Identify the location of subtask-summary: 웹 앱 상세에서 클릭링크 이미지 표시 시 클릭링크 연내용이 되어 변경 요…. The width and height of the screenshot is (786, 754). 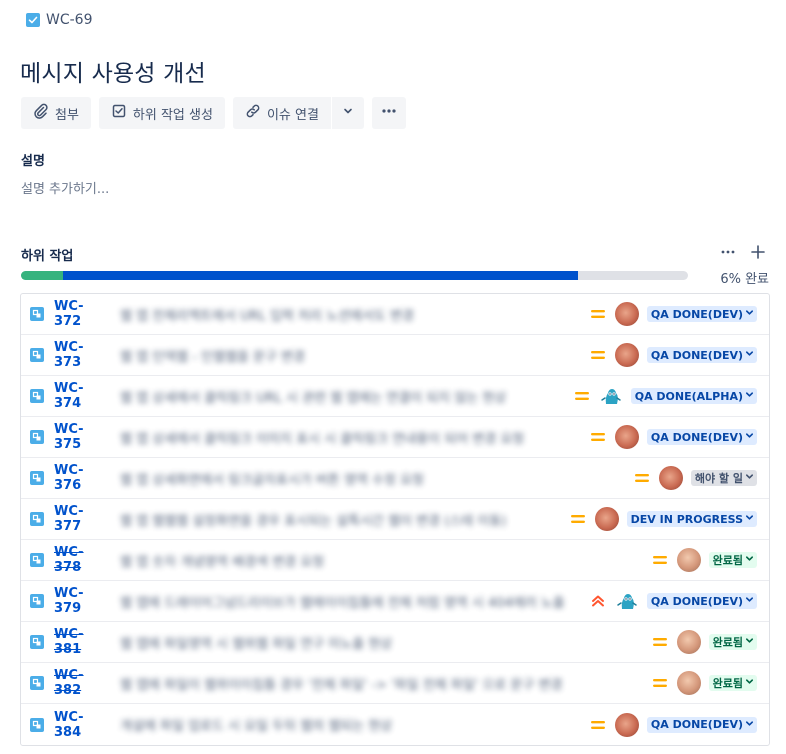
(354, 437).